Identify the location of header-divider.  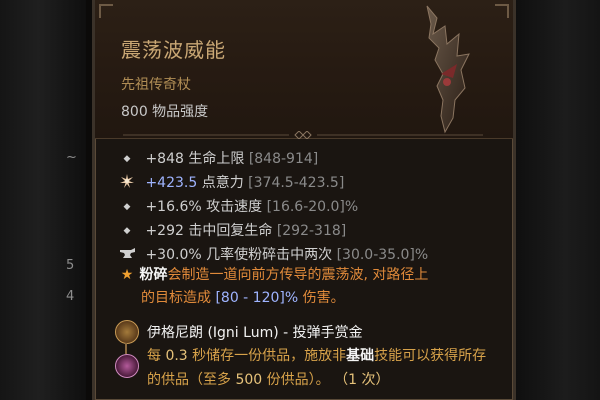
(303, 135).